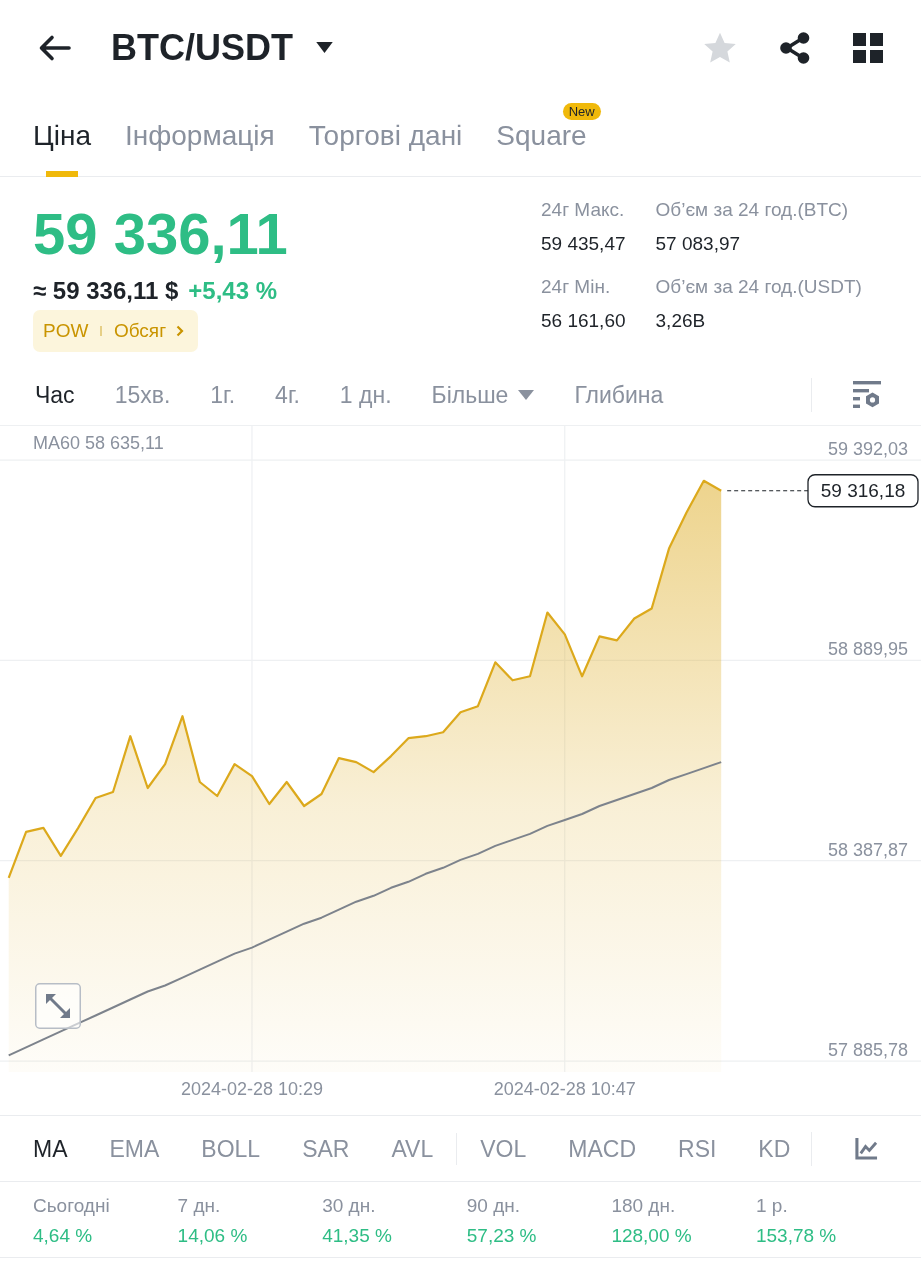 This screenshot has width=921, height=1280. I want to click on indicator-tab: SAR, so click(326, 1148).